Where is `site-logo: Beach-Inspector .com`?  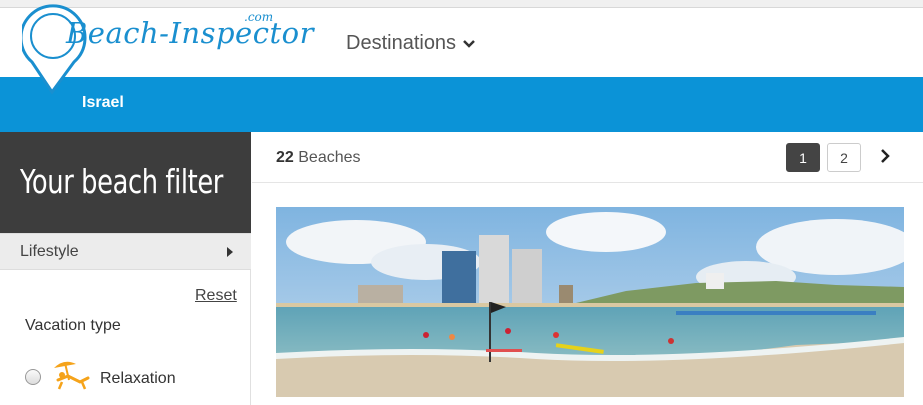 site-logo: Beach-Inspector .com is located at coordinates (167, 50).